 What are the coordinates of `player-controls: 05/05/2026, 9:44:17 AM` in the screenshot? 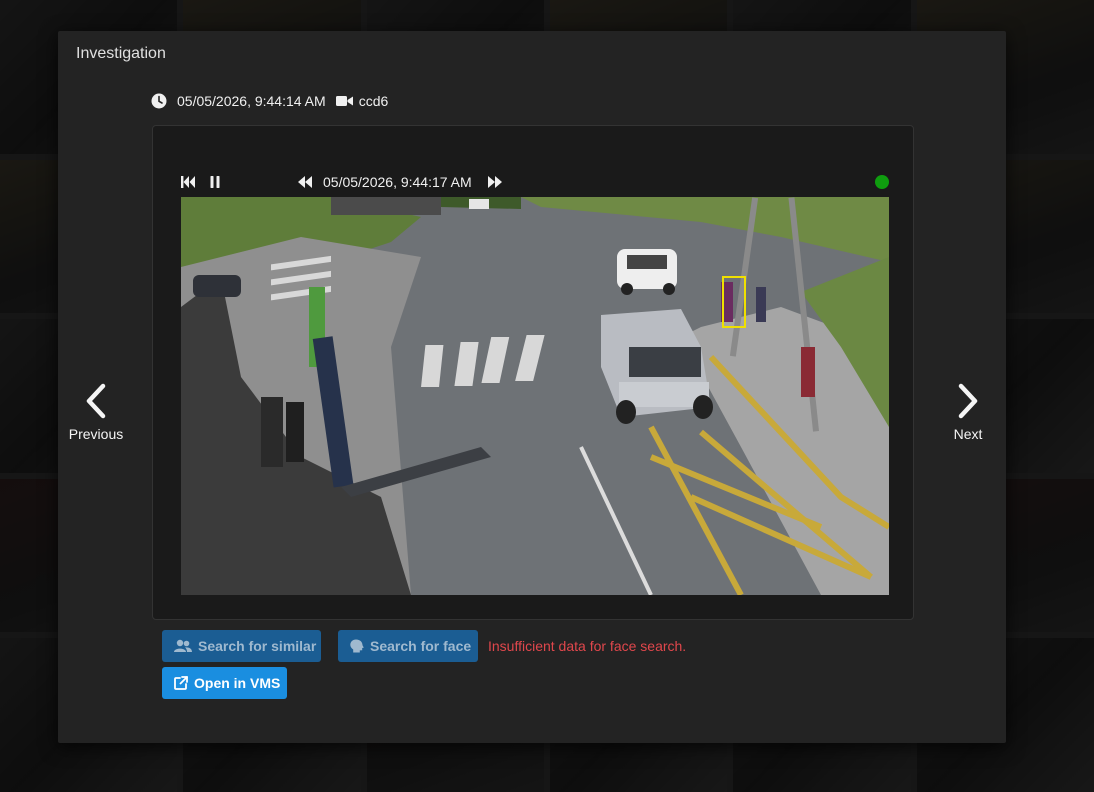 It's located at (535, 183).